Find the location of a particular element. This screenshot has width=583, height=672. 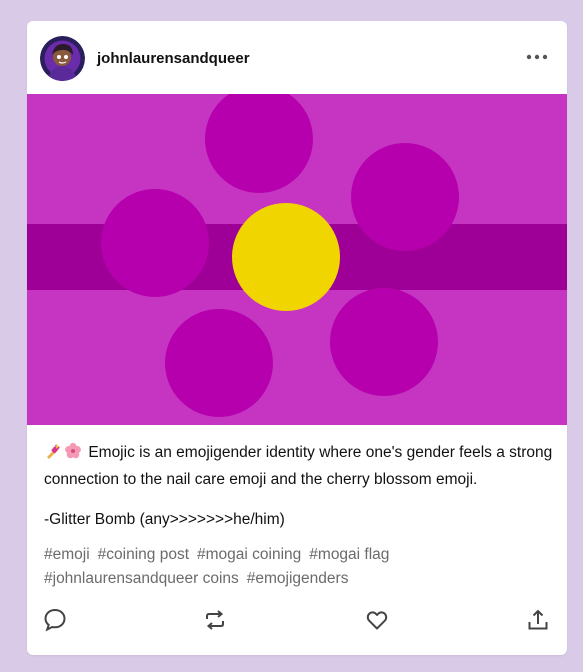

flag-petal-upper-right is located at coordinates (405, 197).